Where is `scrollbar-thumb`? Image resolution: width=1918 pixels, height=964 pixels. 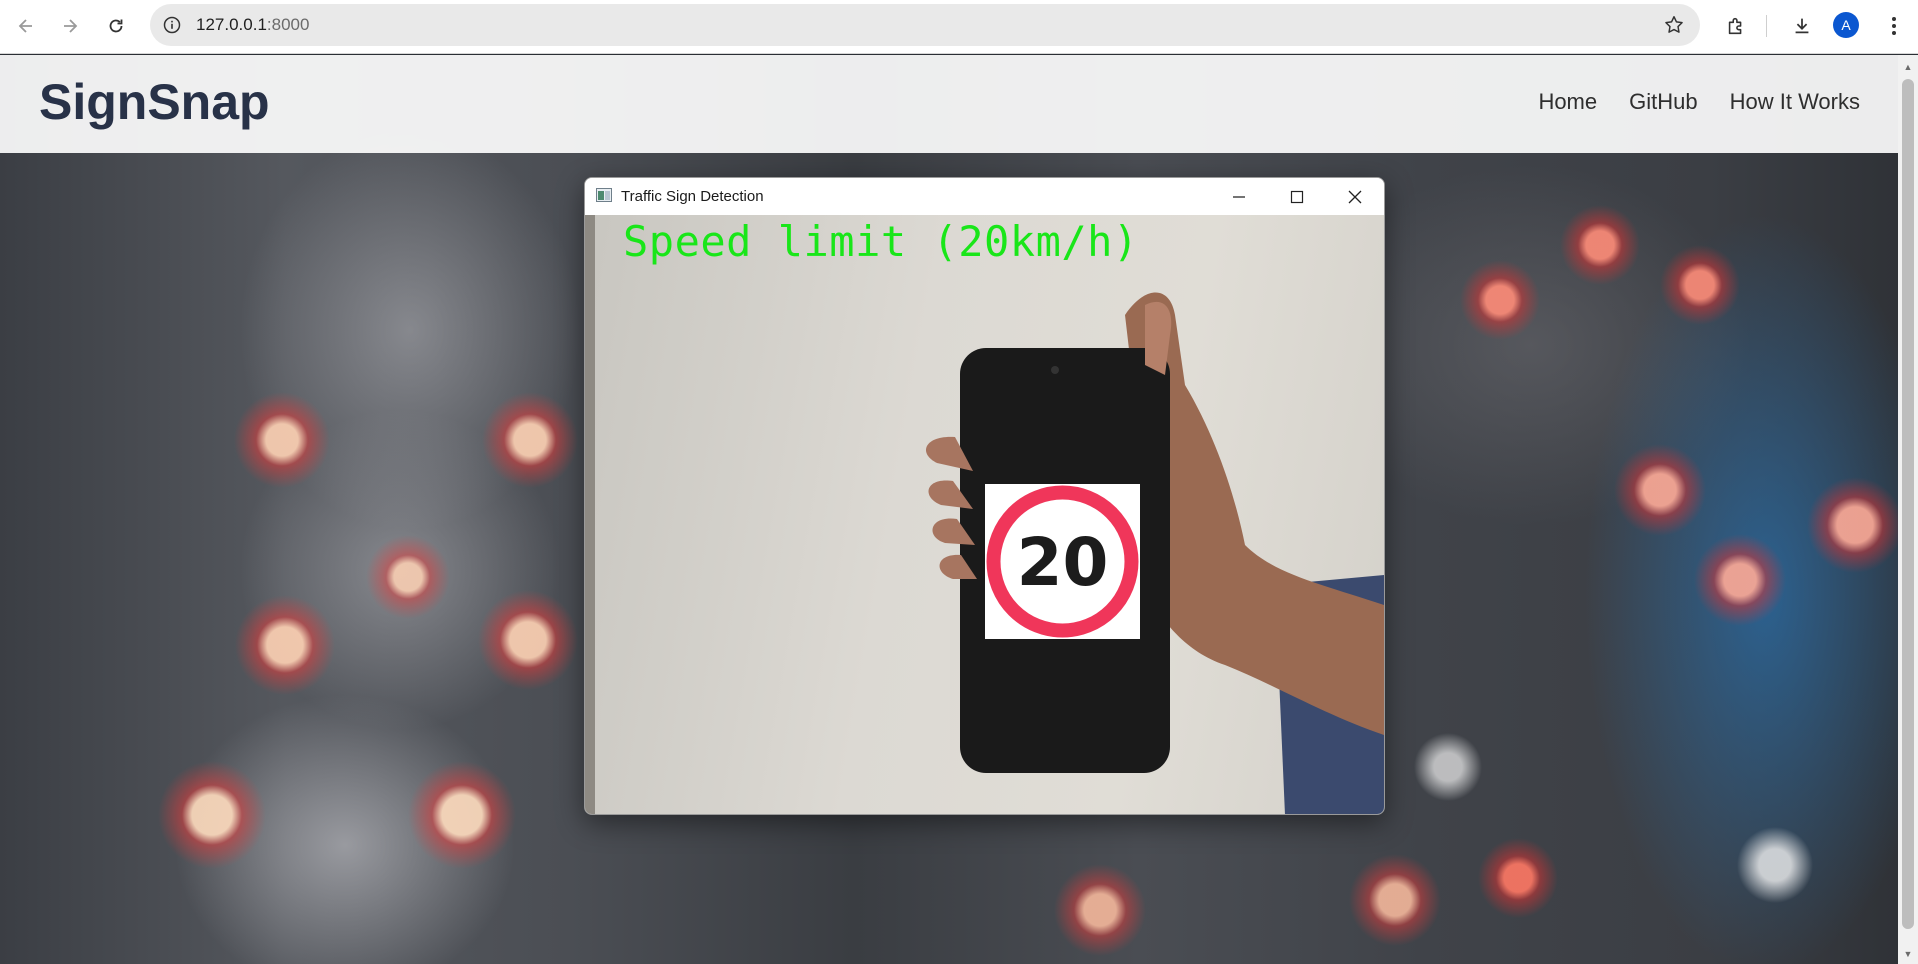 scrollbar-thumb is located at coordinates (1908, 504).